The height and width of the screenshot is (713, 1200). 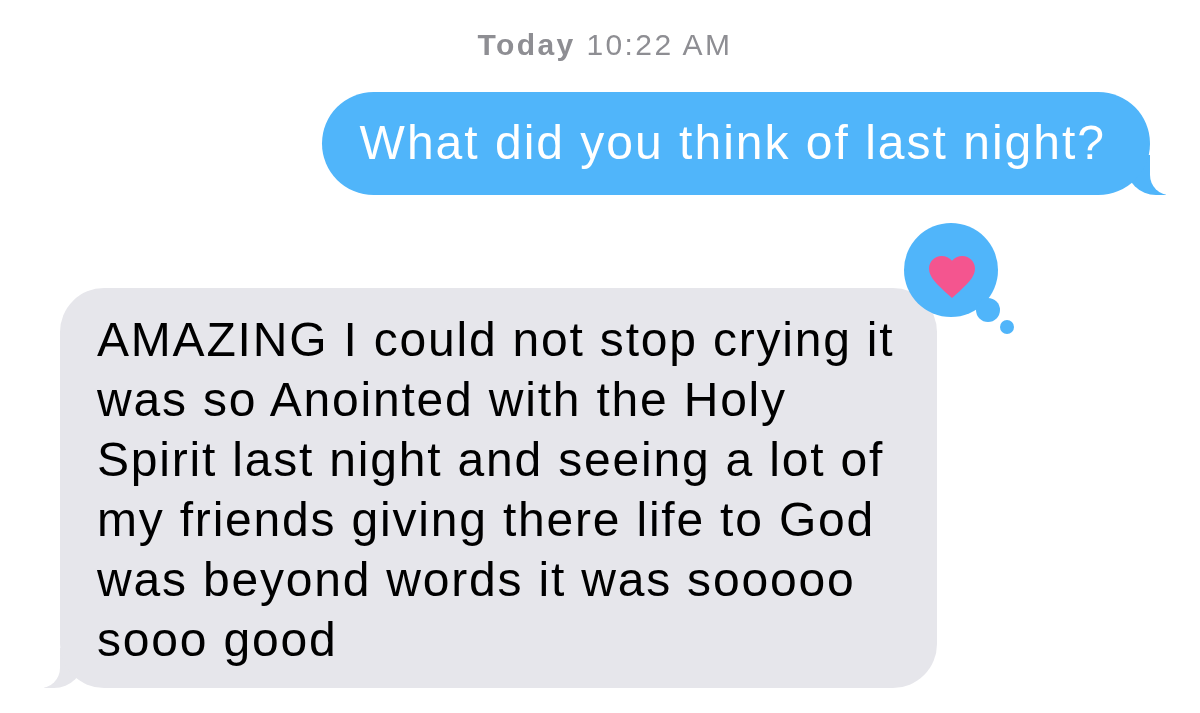 I want to click on timestamp: Today 10:22 AM, so click(x=605, y=45).